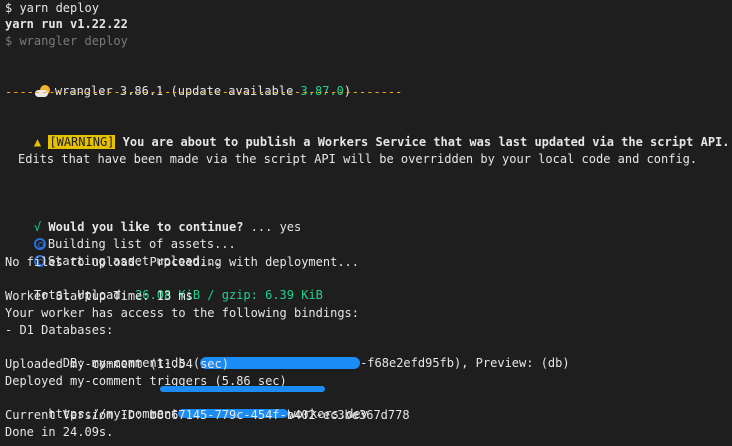 The width and height of the screenshot is (732, 446). I want to click on continue-line: √ Would you like to continue? ... yes, so click(153, 218).